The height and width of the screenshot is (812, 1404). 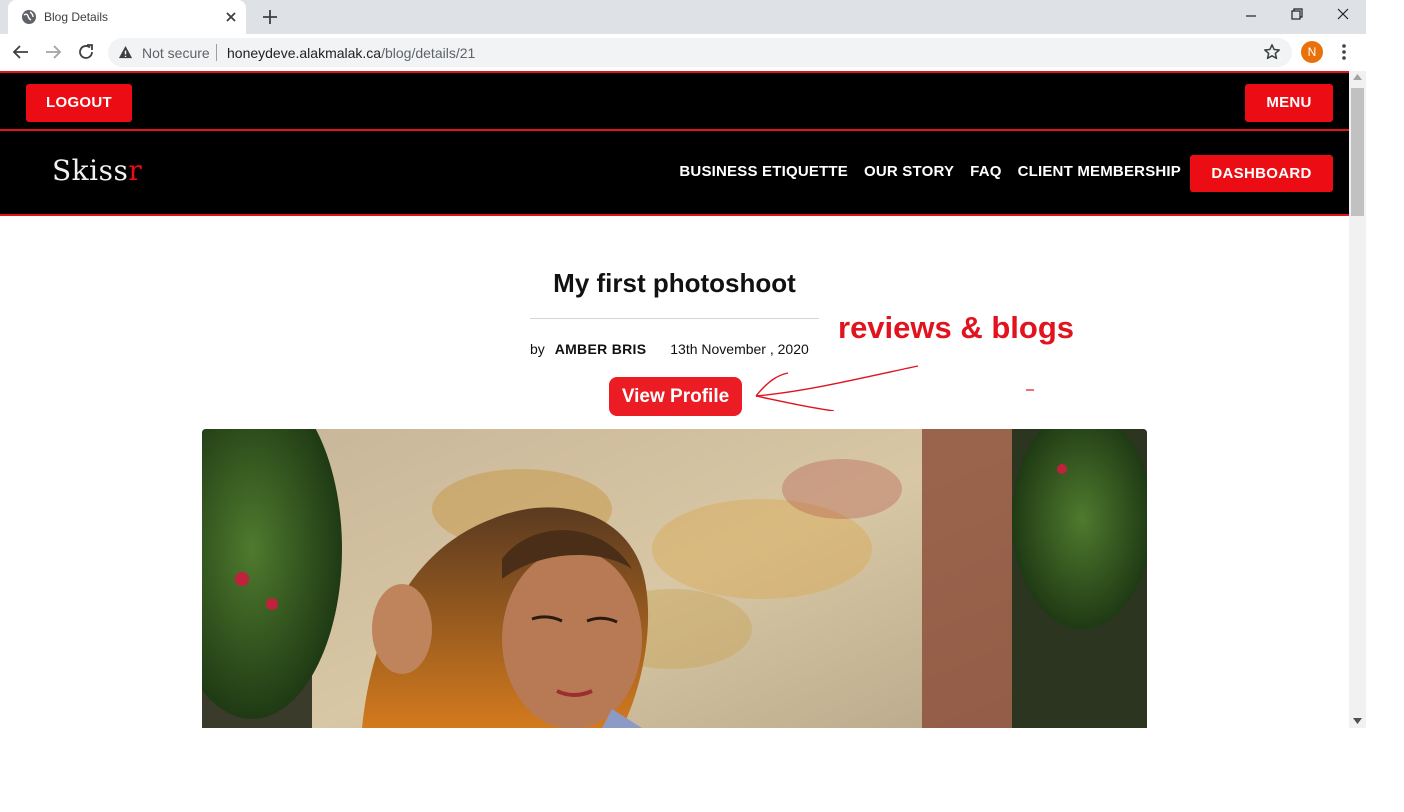 I want to click on scroll-down-icon, so click(x=1357, y=721).